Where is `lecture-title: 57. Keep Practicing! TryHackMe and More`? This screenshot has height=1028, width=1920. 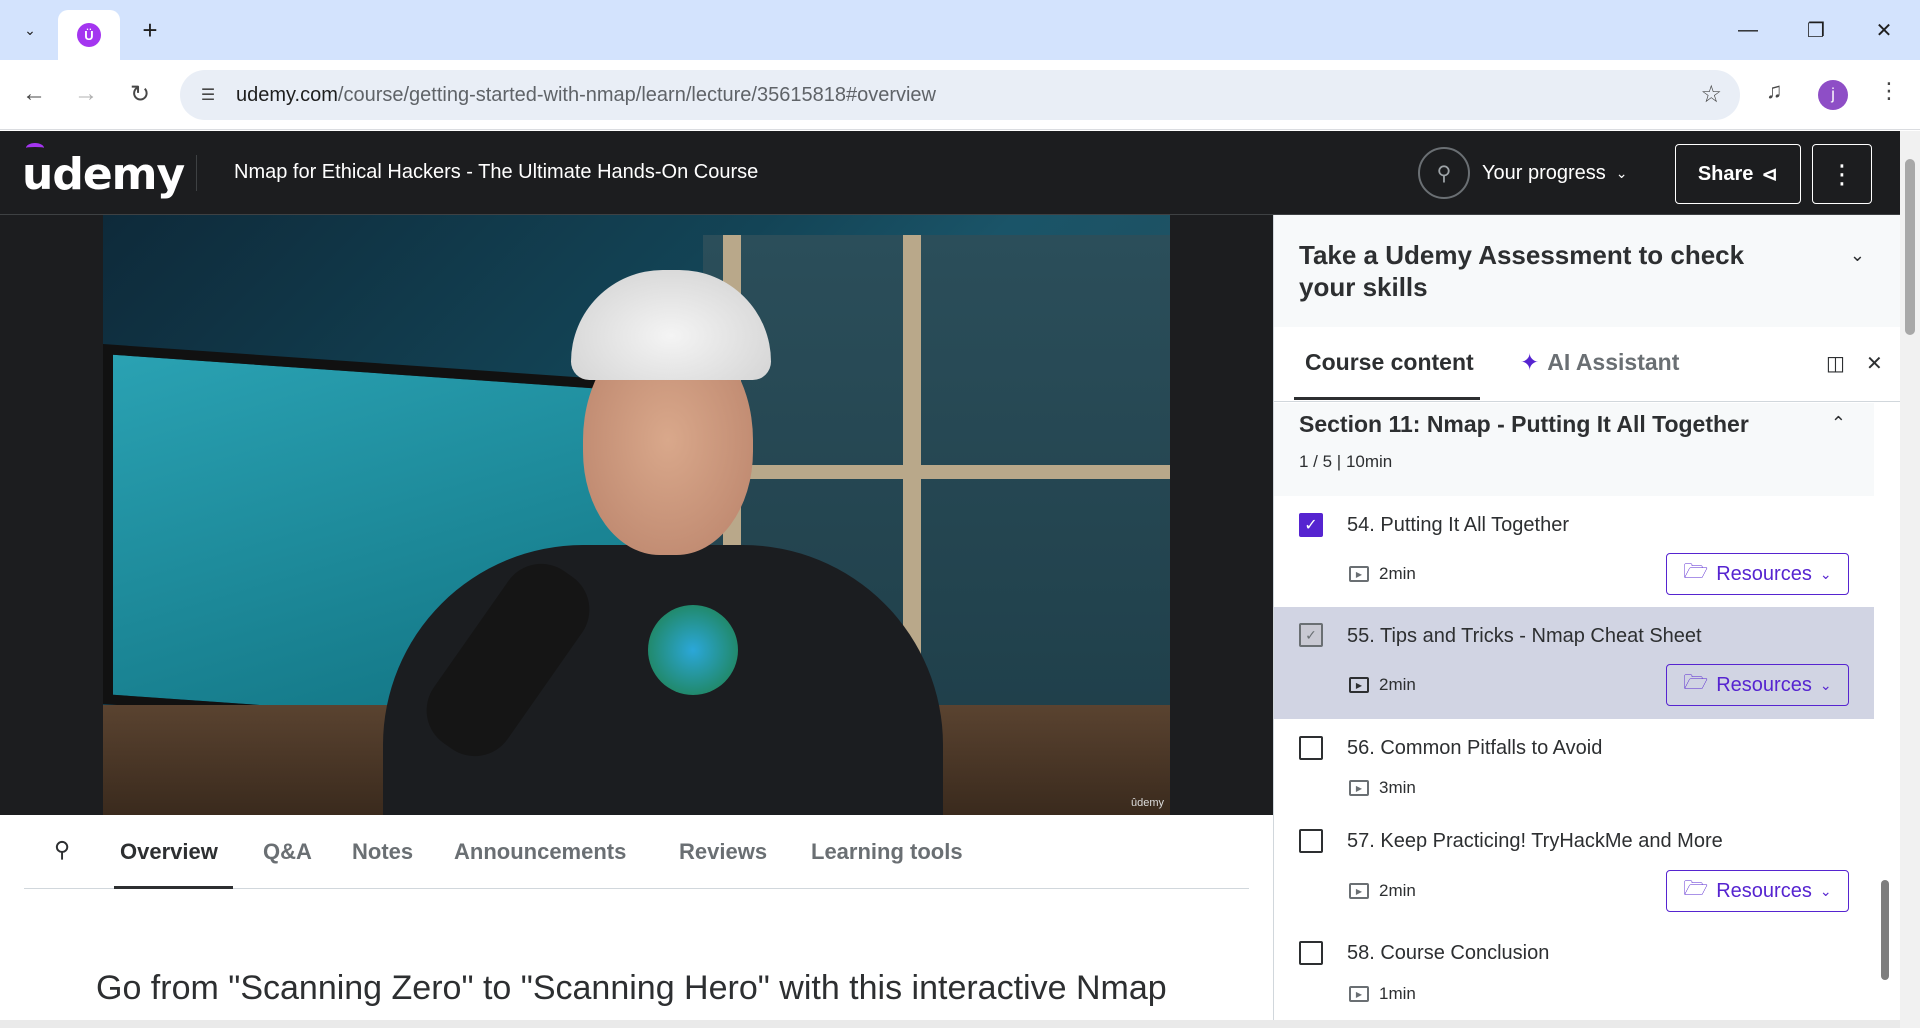
lecture-title: 57. Keep Practicing! TryHackMe and More is located at coordinates (1535, 841).